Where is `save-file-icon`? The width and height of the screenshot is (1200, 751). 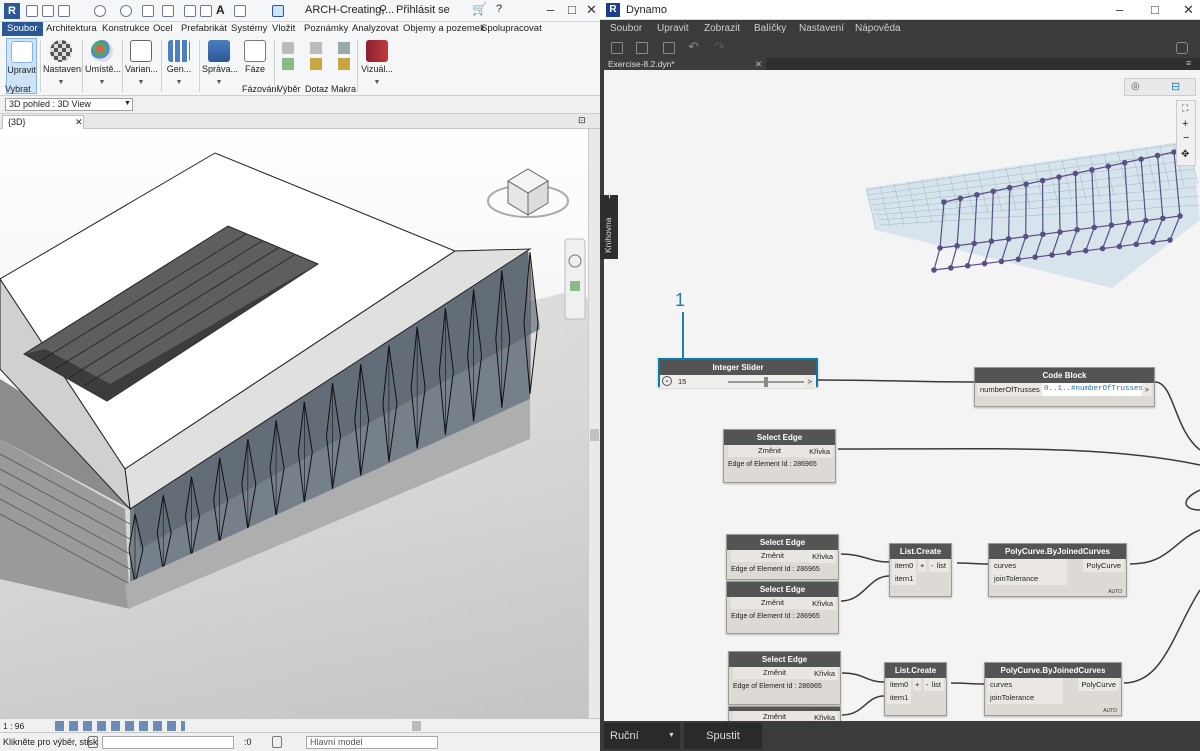
save-file-icon is located at coordinates (669, 48).